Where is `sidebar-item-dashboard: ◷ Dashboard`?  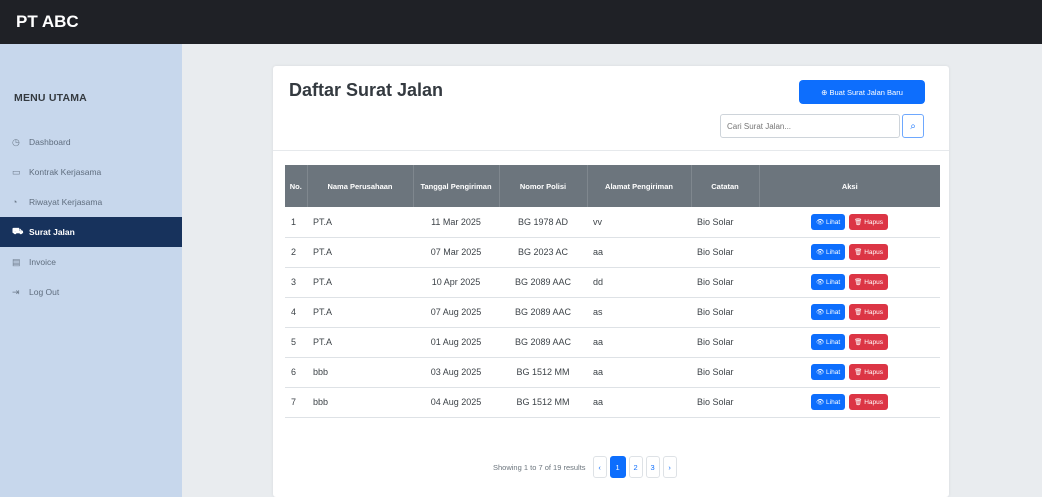
sidebar-item-dashboard: ◷ Dashboard is located at coordinates (91, 142).